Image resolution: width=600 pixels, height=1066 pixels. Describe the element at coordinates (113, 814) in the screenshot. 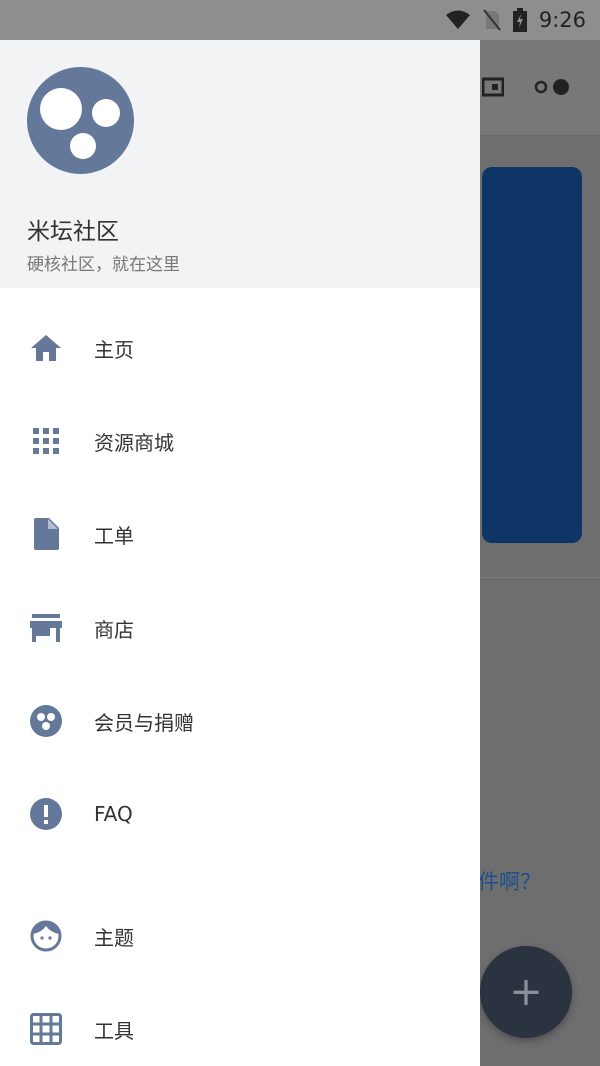

I see `nav-label: FAQ` at that location.